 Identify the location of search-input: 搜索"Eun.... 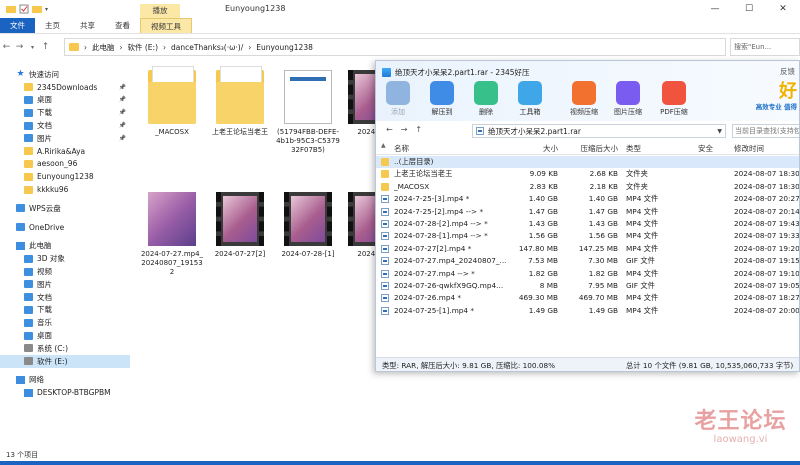
(765, 47).